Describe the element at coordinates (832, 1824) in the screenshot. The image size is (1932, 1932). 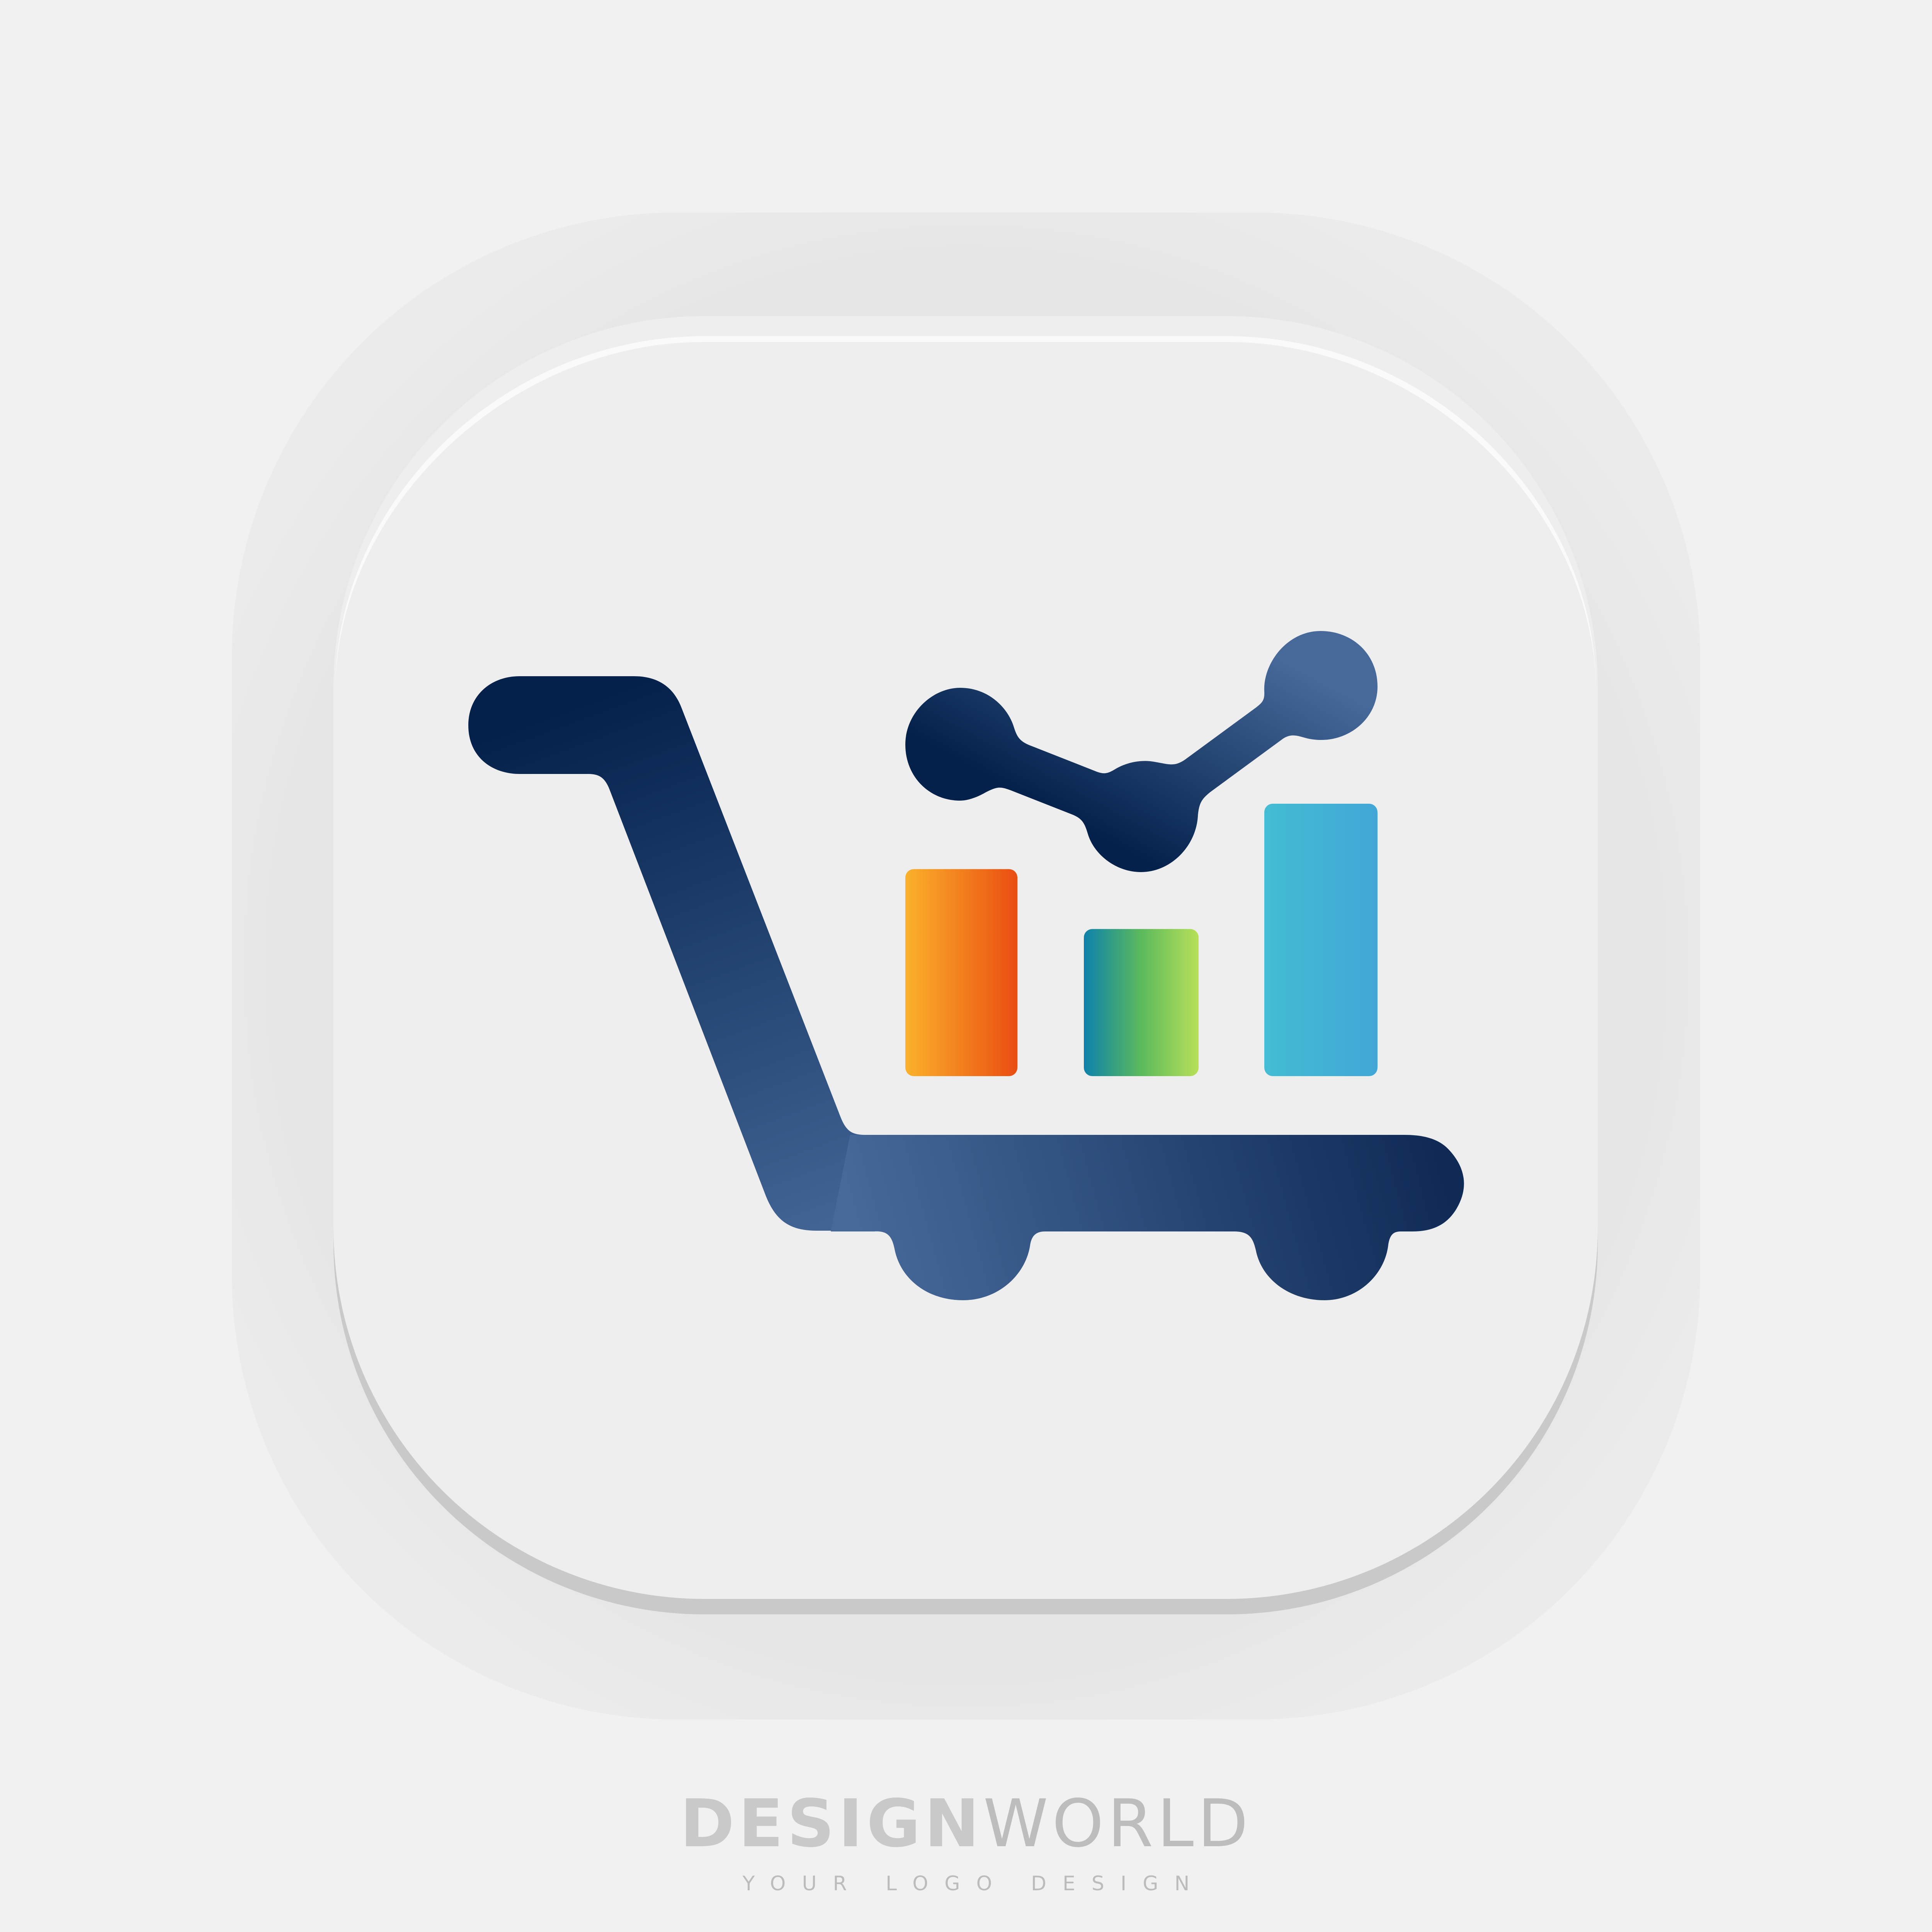
I see `brand-name-bold: DESIGN` at that location.